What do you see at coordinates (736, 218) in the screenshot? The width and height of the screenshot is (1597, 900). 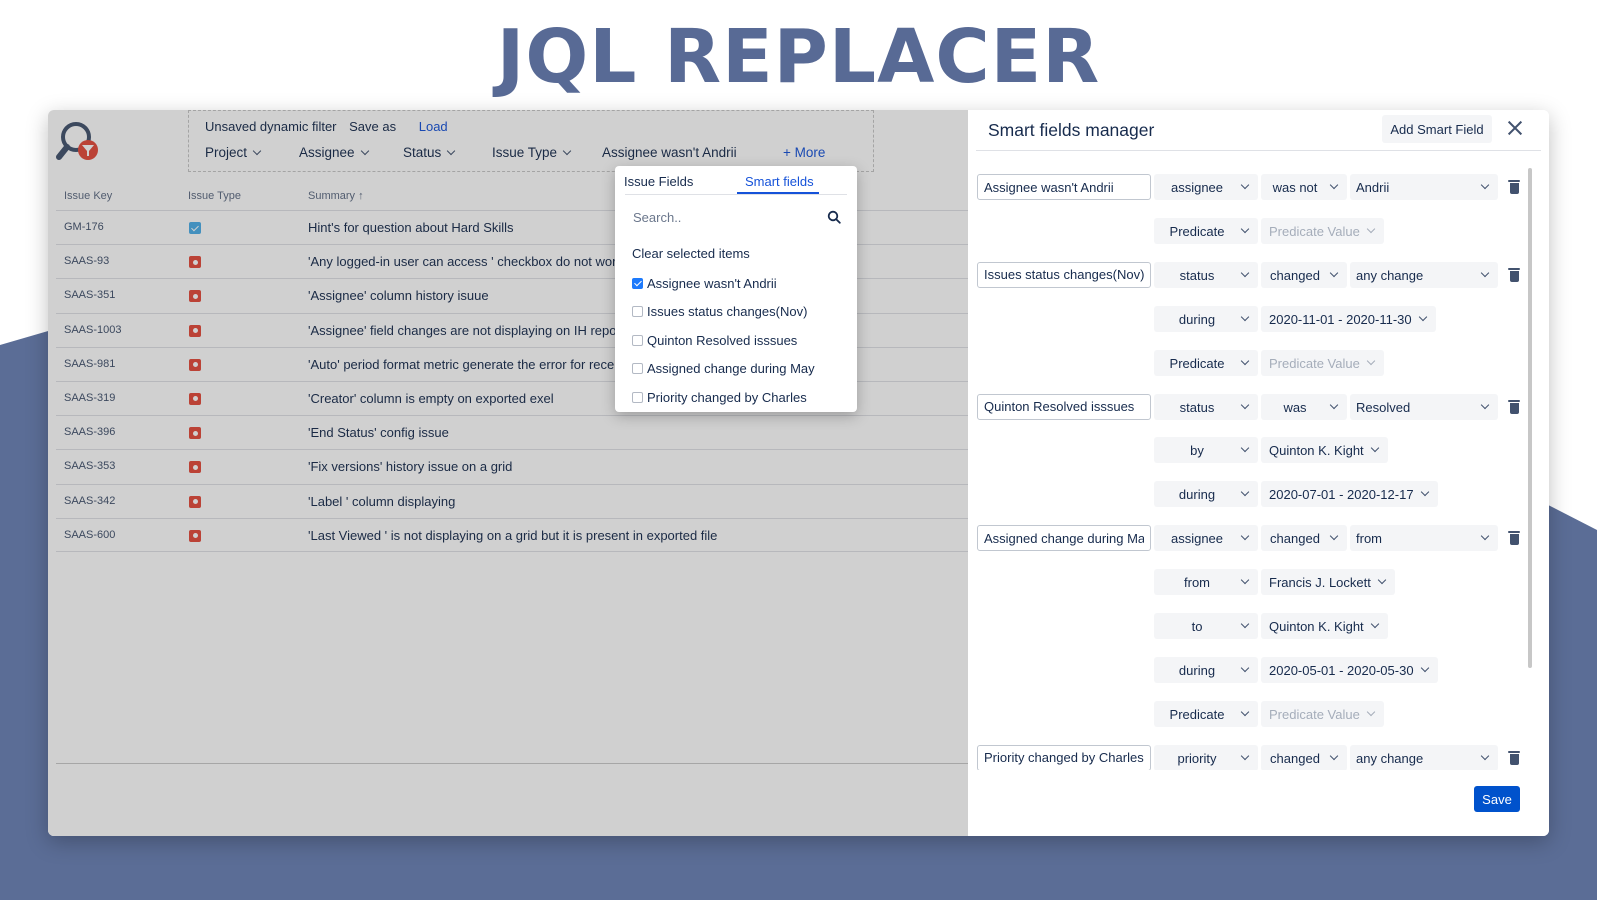 I see `search-input: Search..` at bounding box center [736, 218].